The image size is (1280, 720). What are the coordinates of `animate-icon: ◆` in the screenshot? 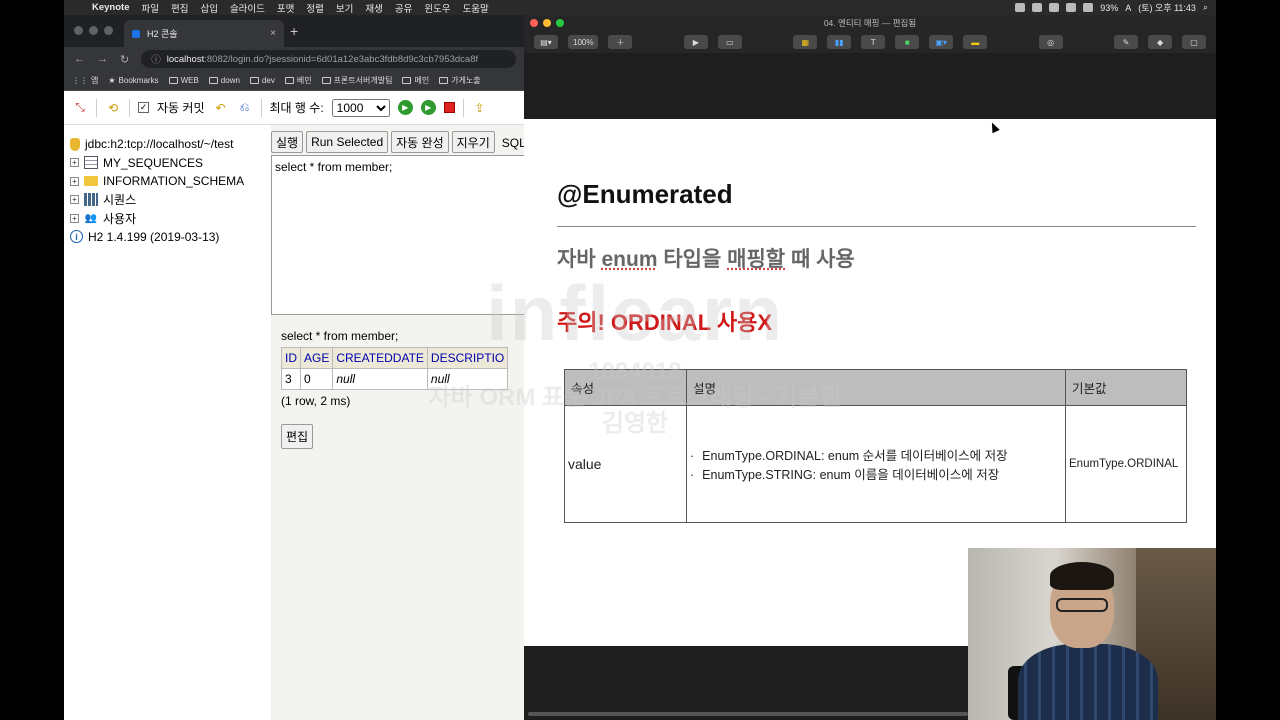 It's located at (1160, 42).